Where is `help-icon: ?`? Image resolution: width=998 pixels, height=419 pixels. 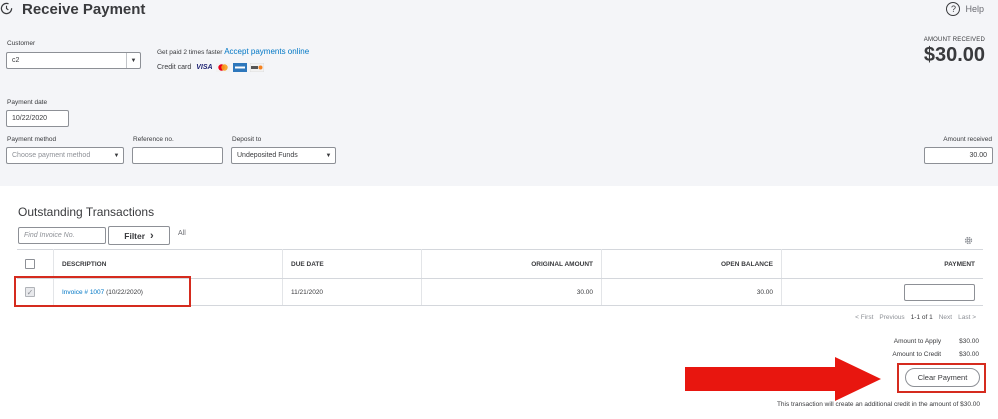
help-icon: ? is located at coordinates (953, 9).